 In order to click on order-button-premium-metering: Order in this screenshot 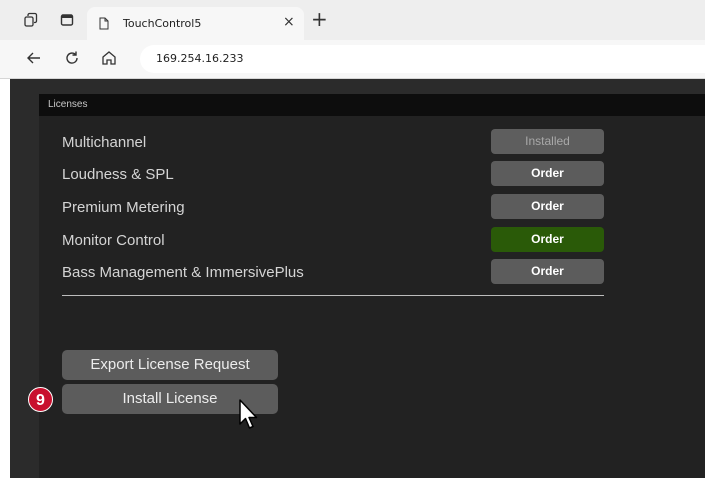, I will do `click(547, 206)`.